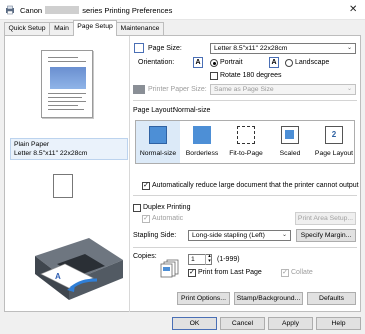 The height and width of the screenshot is (334, 365). I want to click on printer-paper-size-select: Same as Page Size ⌄, so click(283, 89).